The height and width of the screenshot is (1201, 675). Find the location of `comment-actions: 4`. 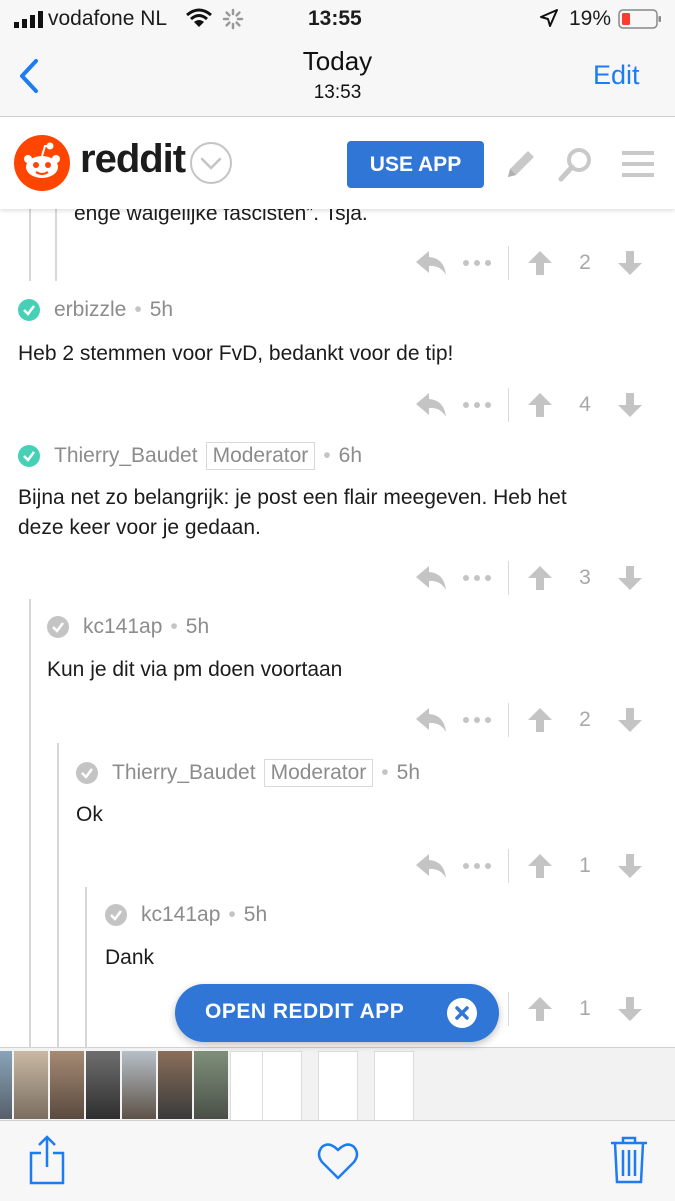

comment-actions: 4 is located at coordinates (530, 405).